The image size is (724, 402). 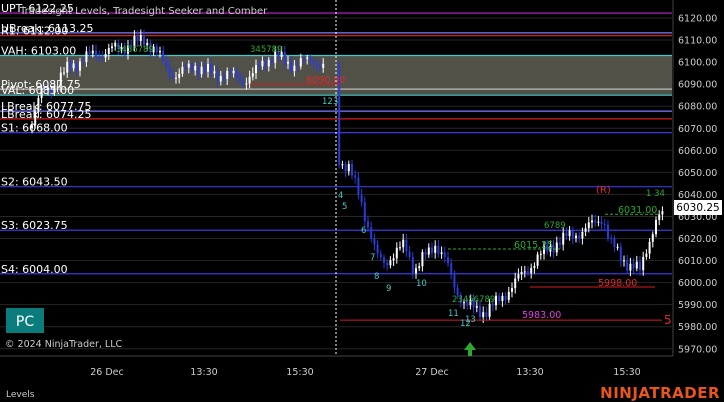 I want to click on price-tick-label: 6110.00, so click(x=697, y=41).